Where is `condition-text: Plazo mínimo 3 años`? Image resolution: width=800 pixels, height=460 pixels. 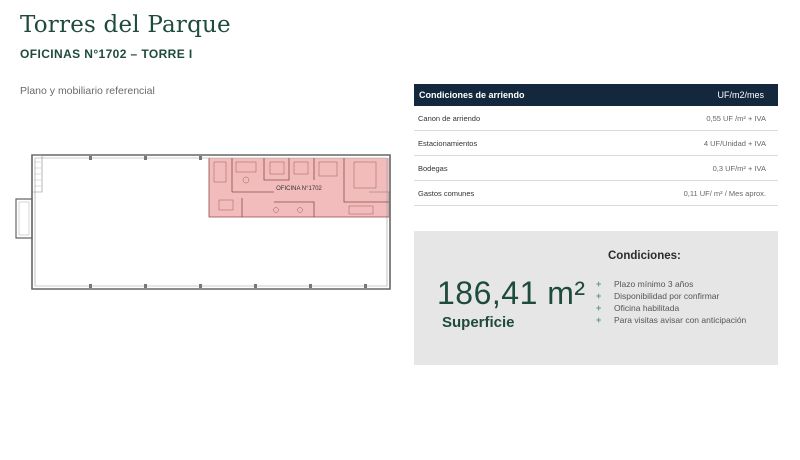
condition-text: Plazo mínimo 3 años is located at coordinates (654, 284).